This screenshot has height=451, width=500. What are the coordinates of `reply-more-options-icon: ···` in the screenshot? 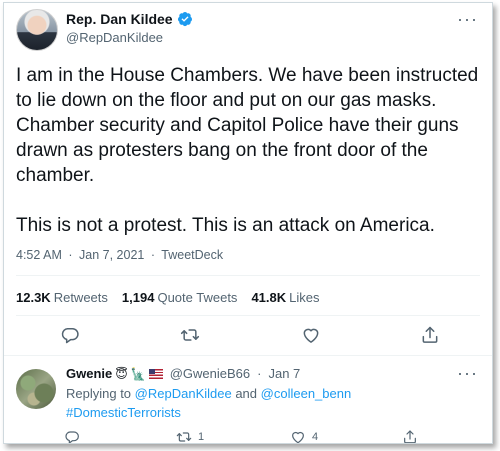 It's located at (467, 373).